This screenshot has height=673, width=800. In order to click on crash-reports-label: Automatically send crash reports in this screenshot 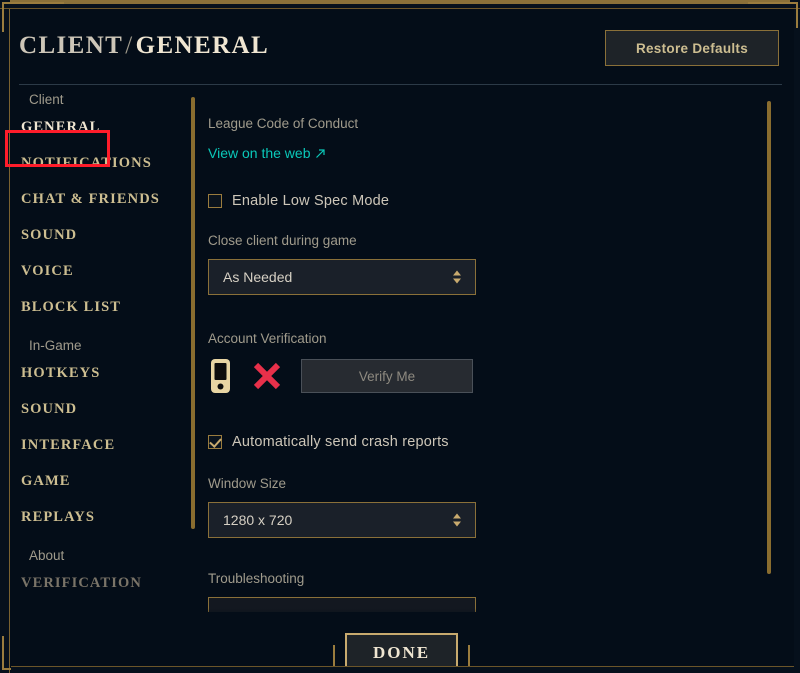, I will do `click(340, 442)`.